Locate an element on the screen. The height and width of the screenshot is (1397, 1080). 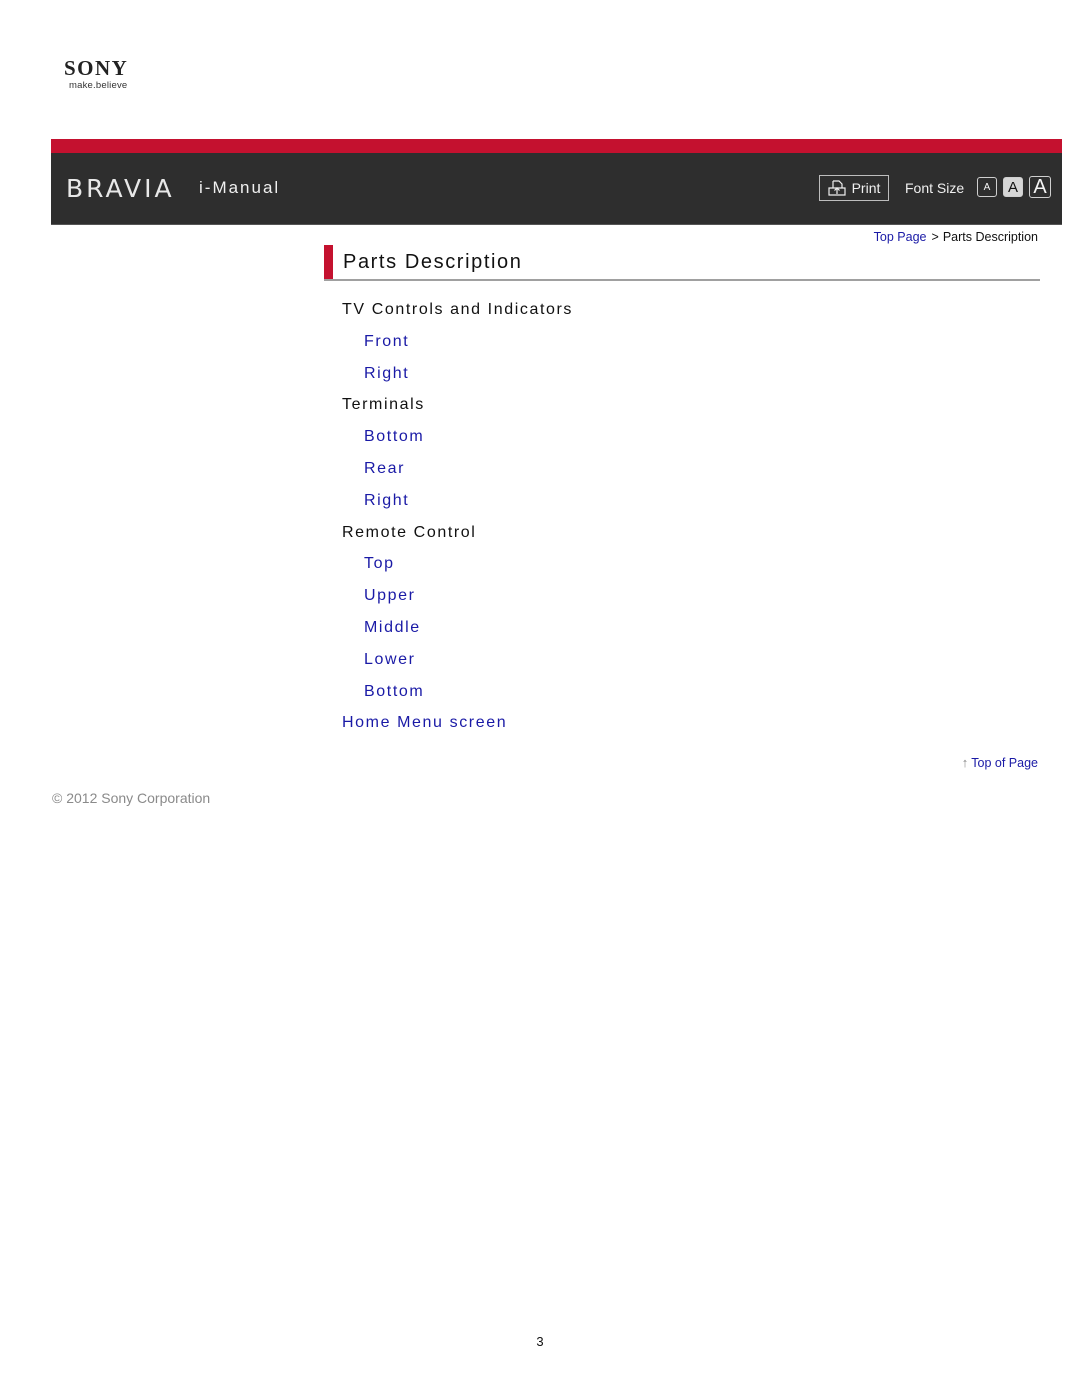
font-size-medium-button: A is located at coordinates (1013, 187).